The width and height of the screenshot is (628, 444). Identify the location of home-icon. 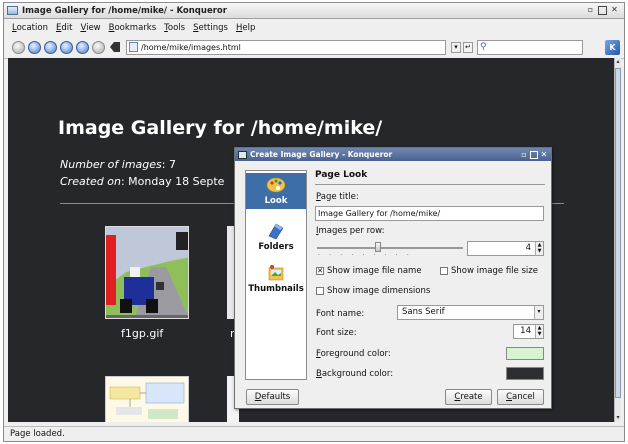
(66, 47).